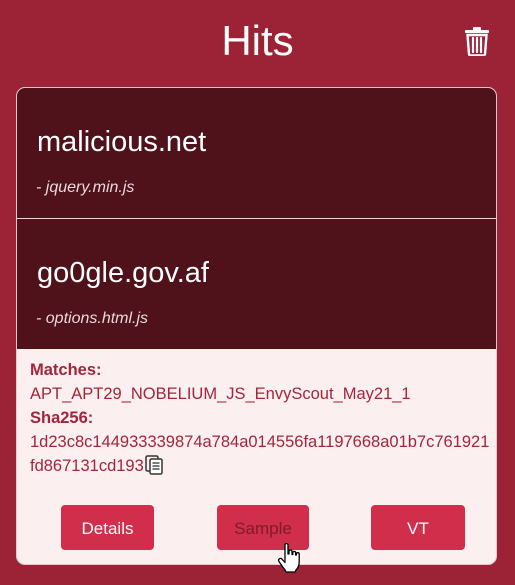 This screenshot has height=585, width=515. What do you see at coordinates (418, 527) in the screenshot?
I see `vt-button: VT` at bounding box center [418, 527].